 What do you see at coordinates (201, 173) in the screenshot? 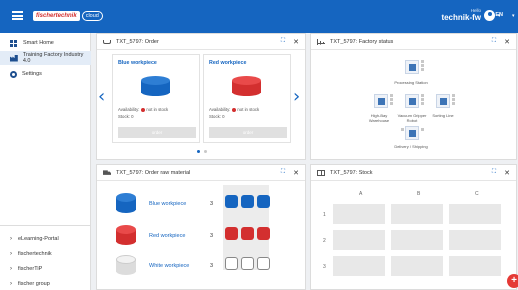
I see `raw-panel-header: TXT_5797: Order raw material ⛶ ✕` at bounding box center [201, 173].